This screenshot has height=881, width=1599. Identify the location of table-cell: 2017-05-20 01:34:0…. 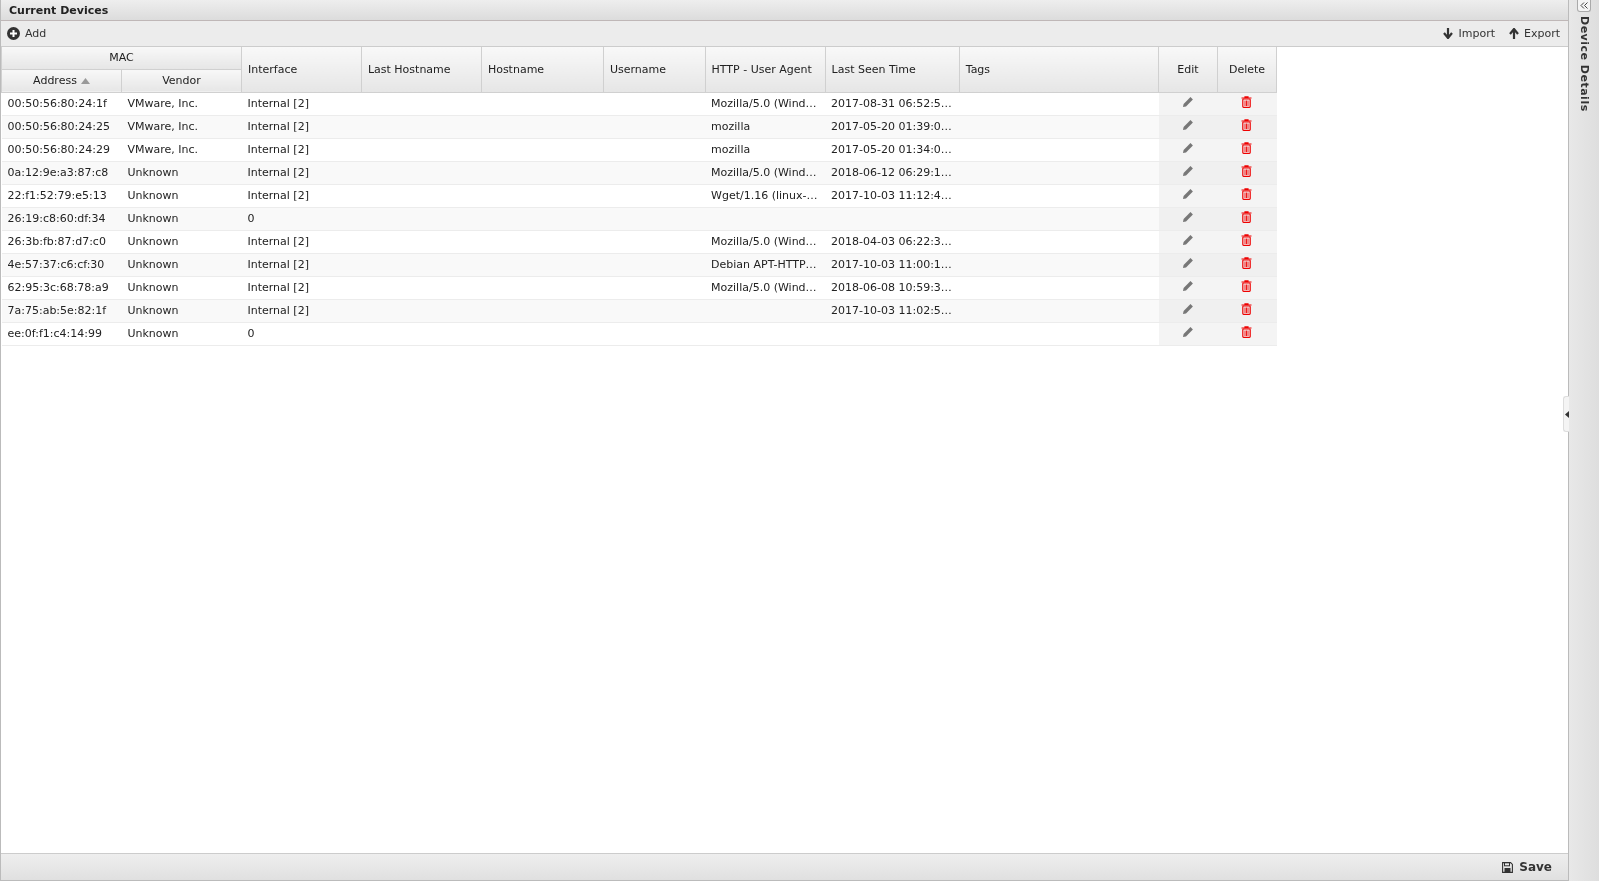
(891, 149).